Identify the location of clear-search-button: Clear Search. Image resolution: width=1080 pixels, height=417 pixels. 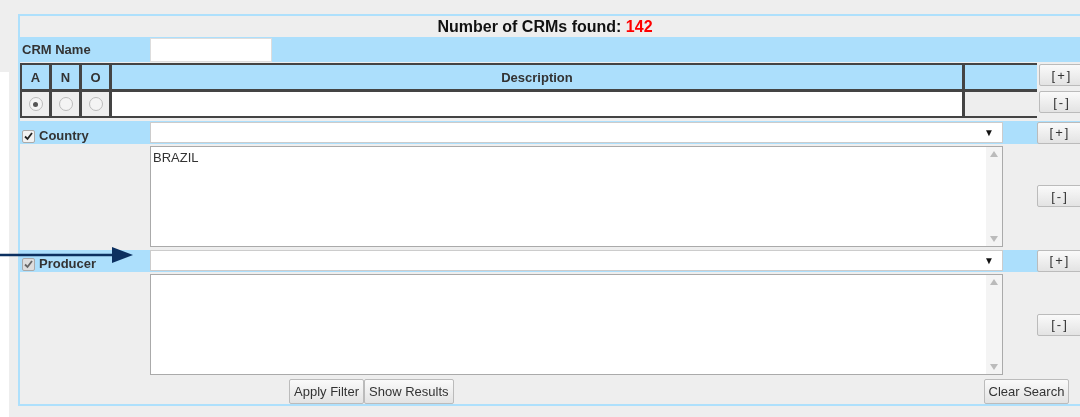
(1026, 391).